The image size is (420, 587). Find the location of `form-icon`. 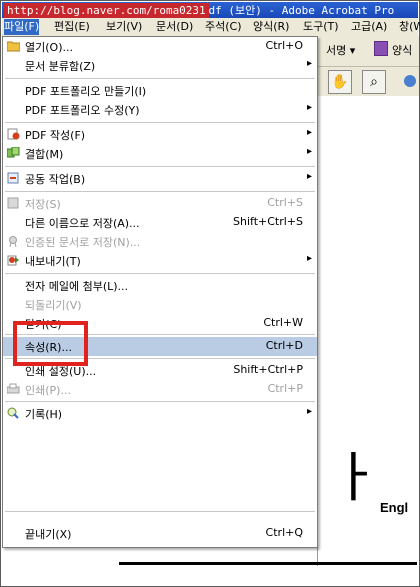

form-icon is located at coordinates (381, 48).